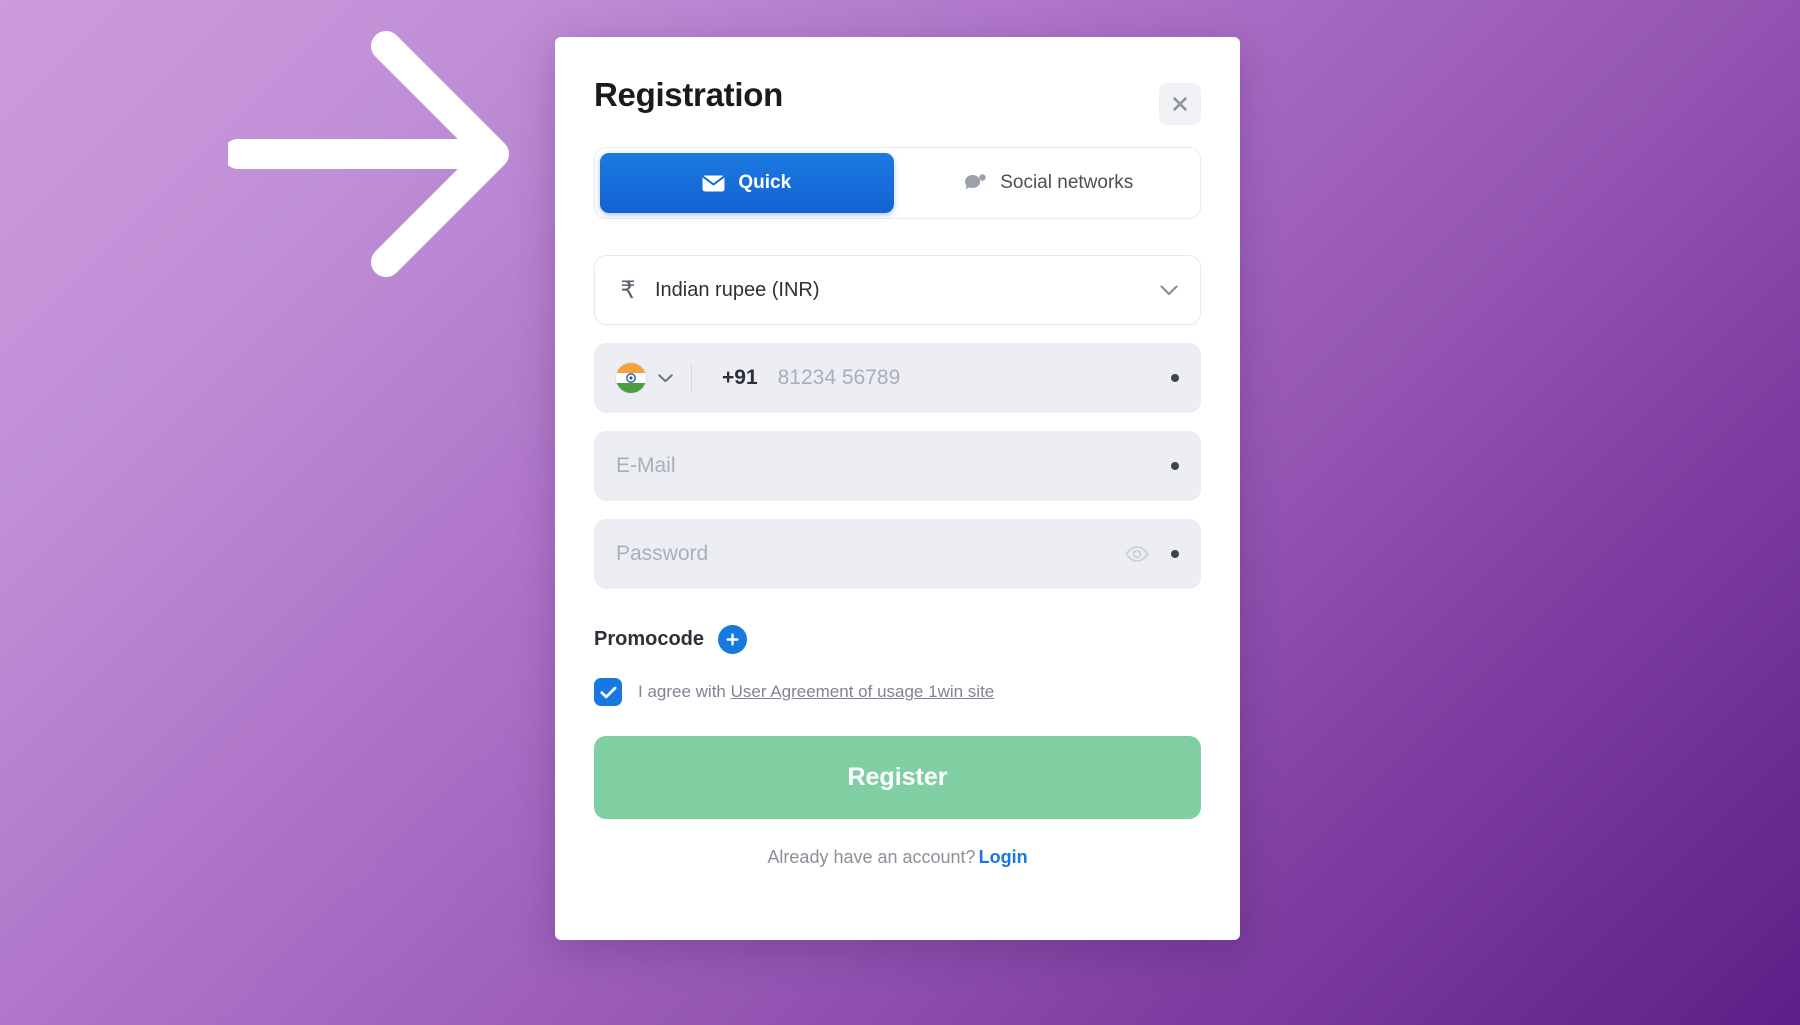 This screenshot has width=1800, height=1025. What do you see at coordinates (975, 181) in the screenshot?
I see `chat-bubble-icon` at bounding box center [975, 181].